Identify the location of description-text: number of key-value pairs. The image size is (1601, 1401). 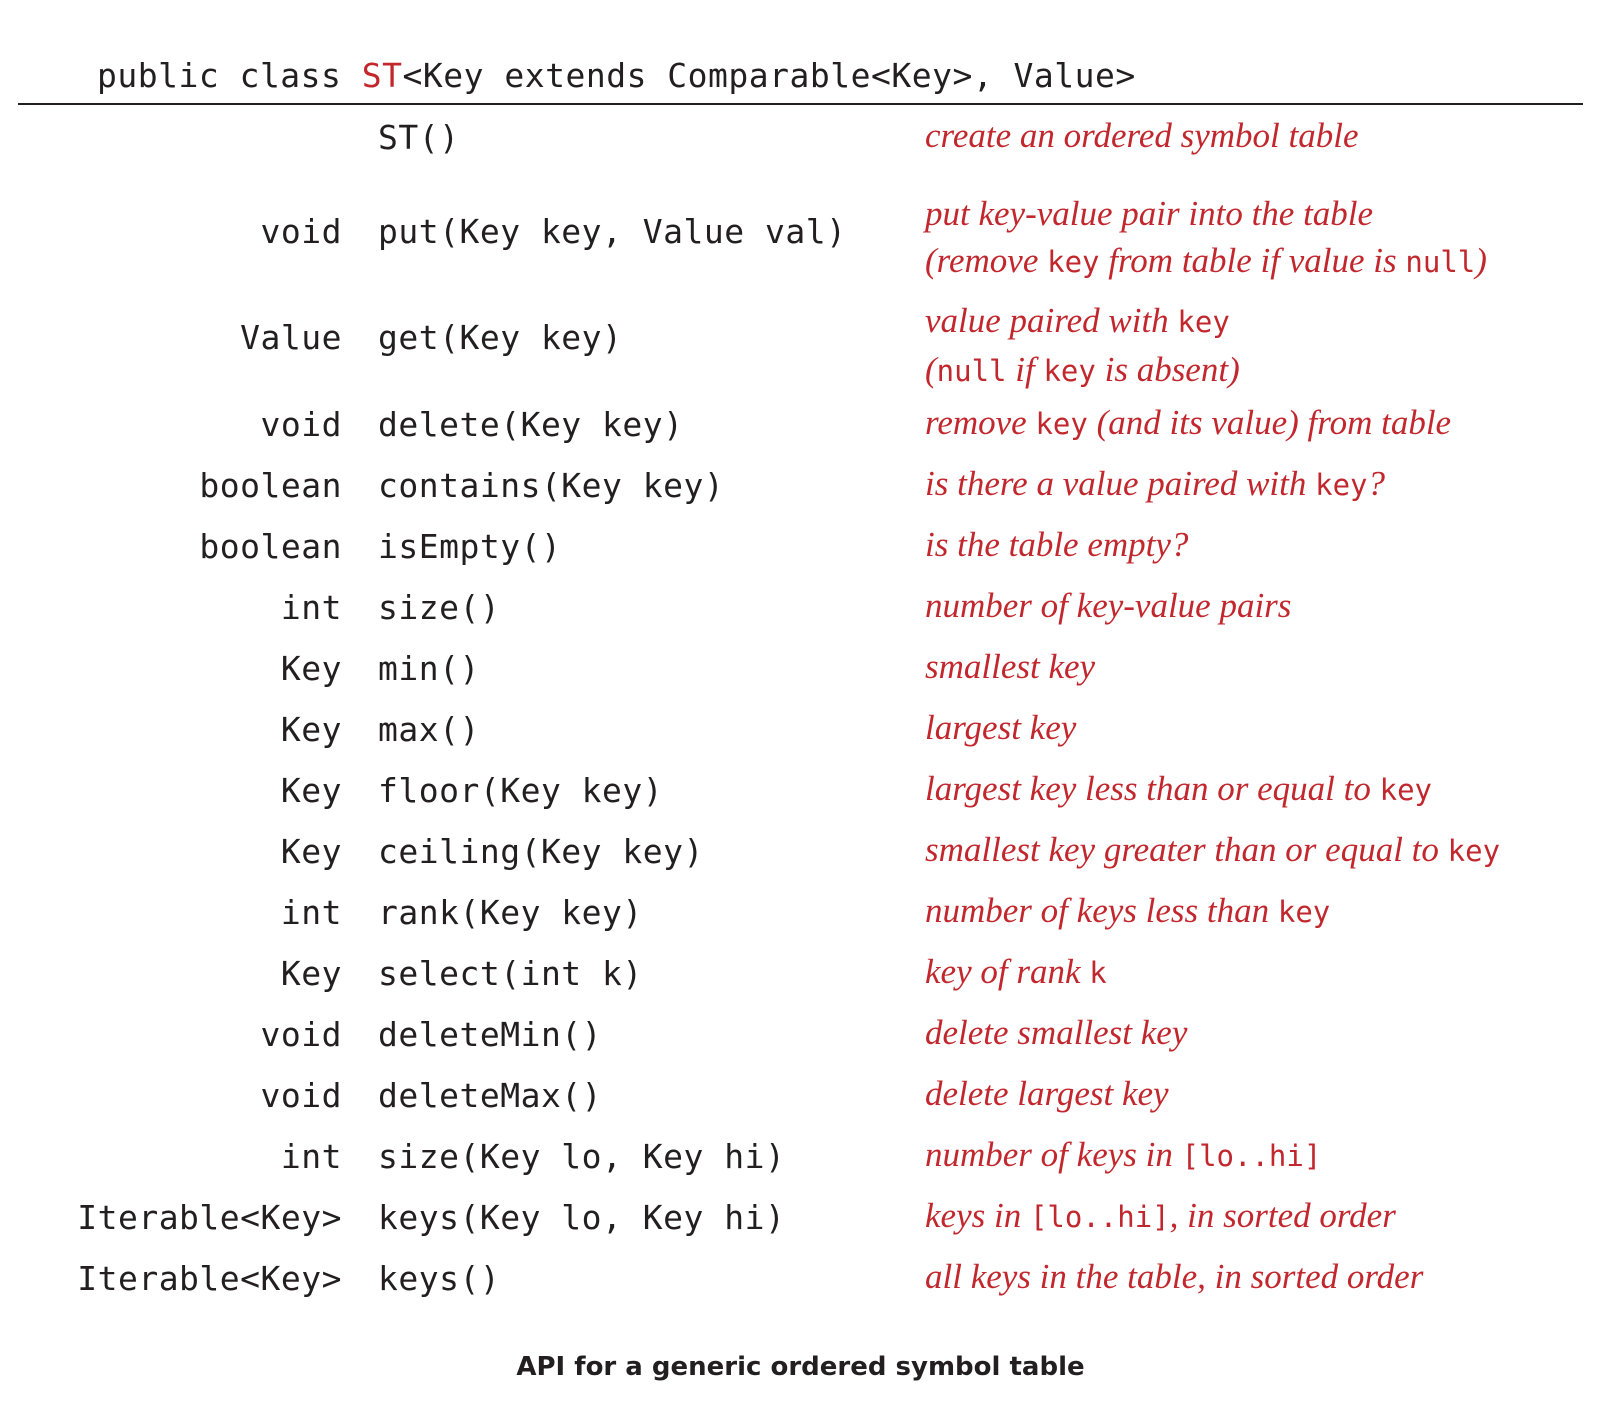
(1108, 605).